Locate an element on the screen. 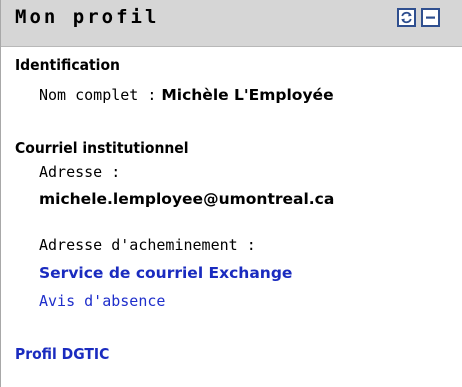  identification-heading: Identification is located at coordinates (67, 65).